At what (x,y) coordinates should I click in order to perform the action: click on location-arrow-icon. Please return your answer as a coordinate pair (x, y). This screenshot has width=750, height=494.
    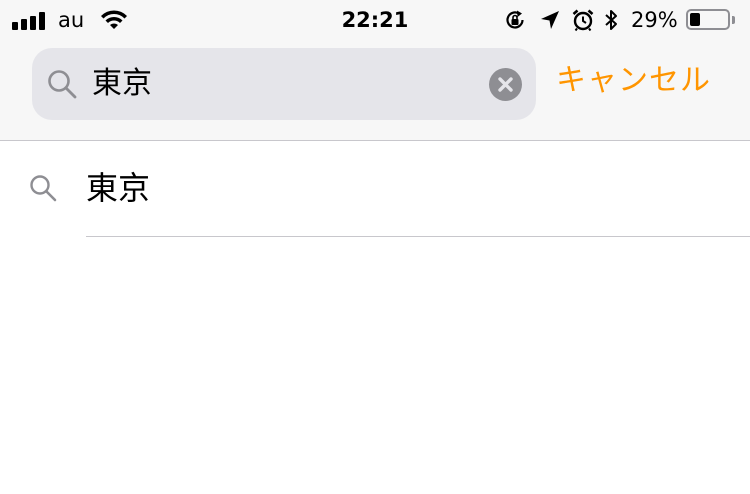
    Looking at the image, I should click on (550, 20).